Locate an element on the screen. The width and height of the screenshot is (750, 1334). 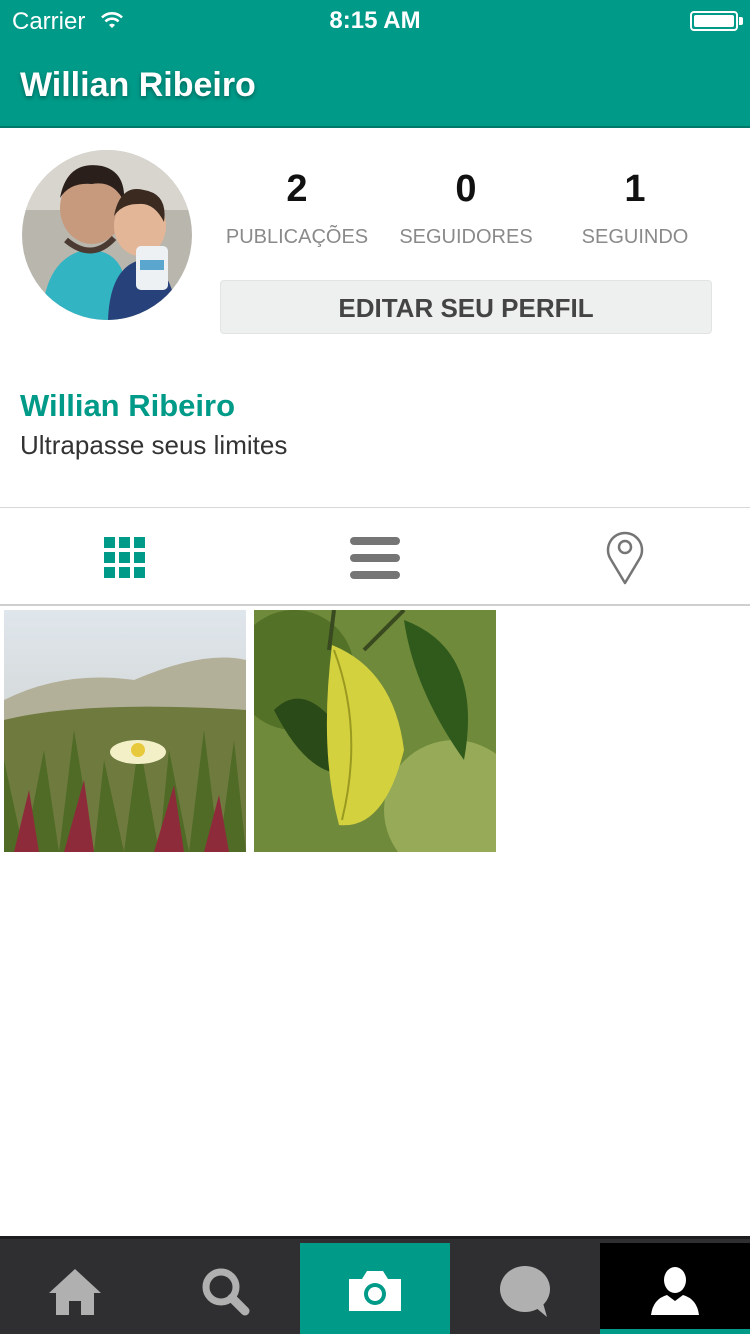
profile-bio: Ultrapasse seus limites is located at coordinates (154, 445).